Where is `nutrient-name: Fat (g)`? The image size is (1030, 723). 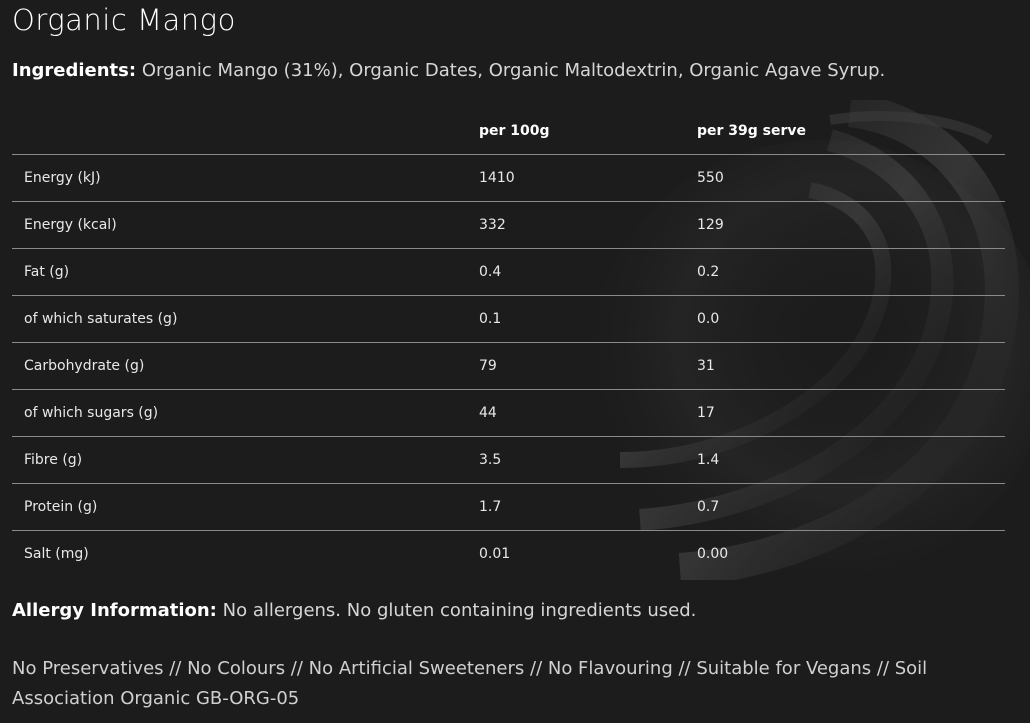 nutrient-name: Fat (g) is located at coordinates (239, 272).